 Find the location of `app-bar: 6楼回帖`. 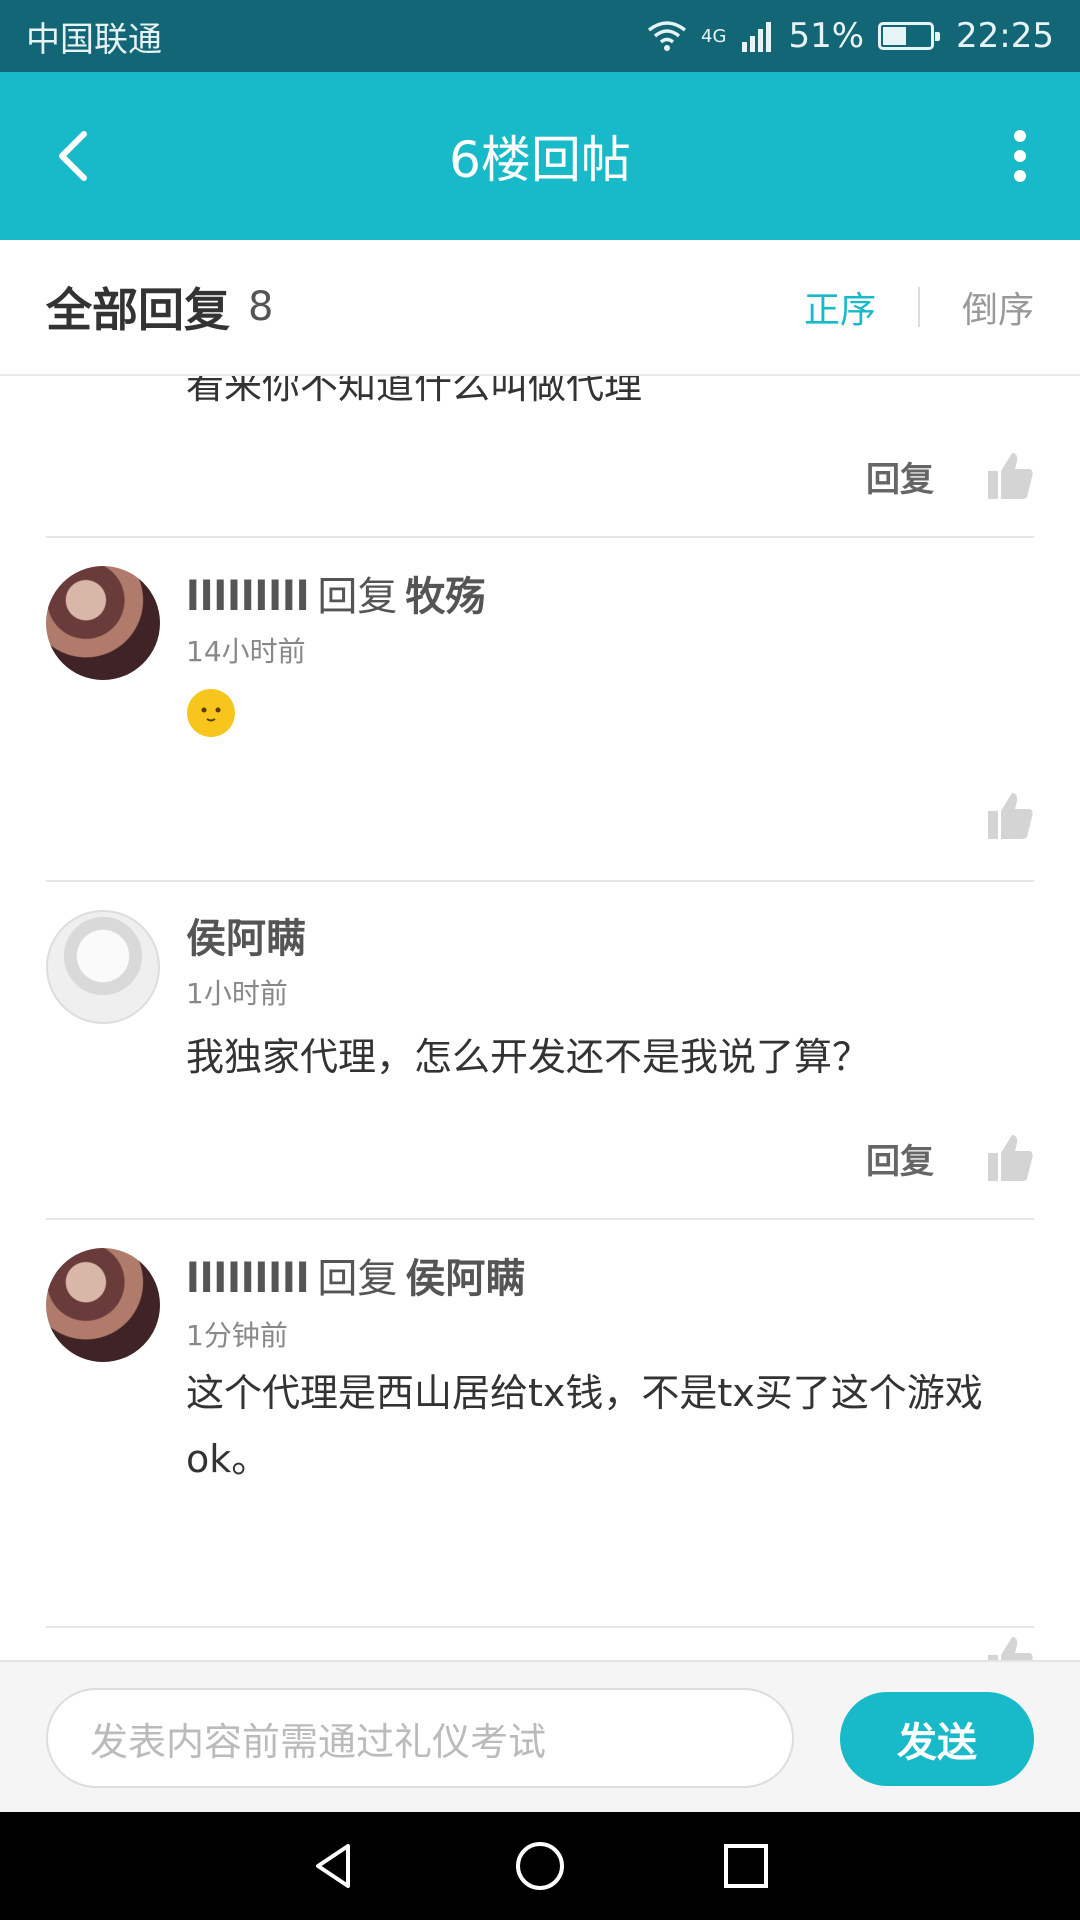

app-bar: 6楼回帖 is located at coordinates (540, 156).